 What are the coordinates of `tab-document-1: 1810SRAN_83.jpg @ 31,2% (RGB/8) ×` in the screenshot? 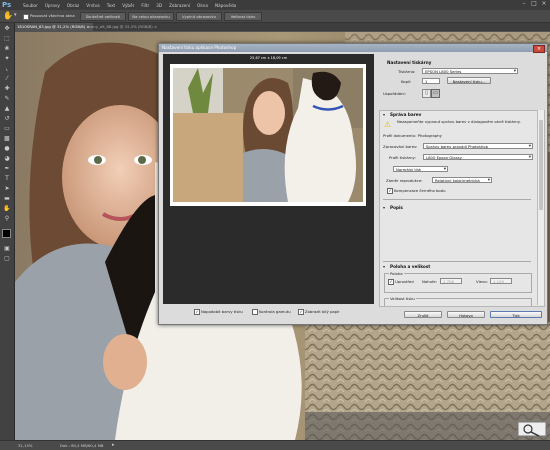 It's located at (53, 27).